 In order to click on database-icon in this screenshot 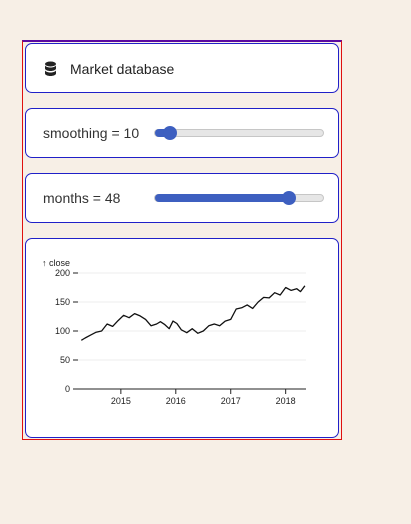, I will do `click(50, 68)`.